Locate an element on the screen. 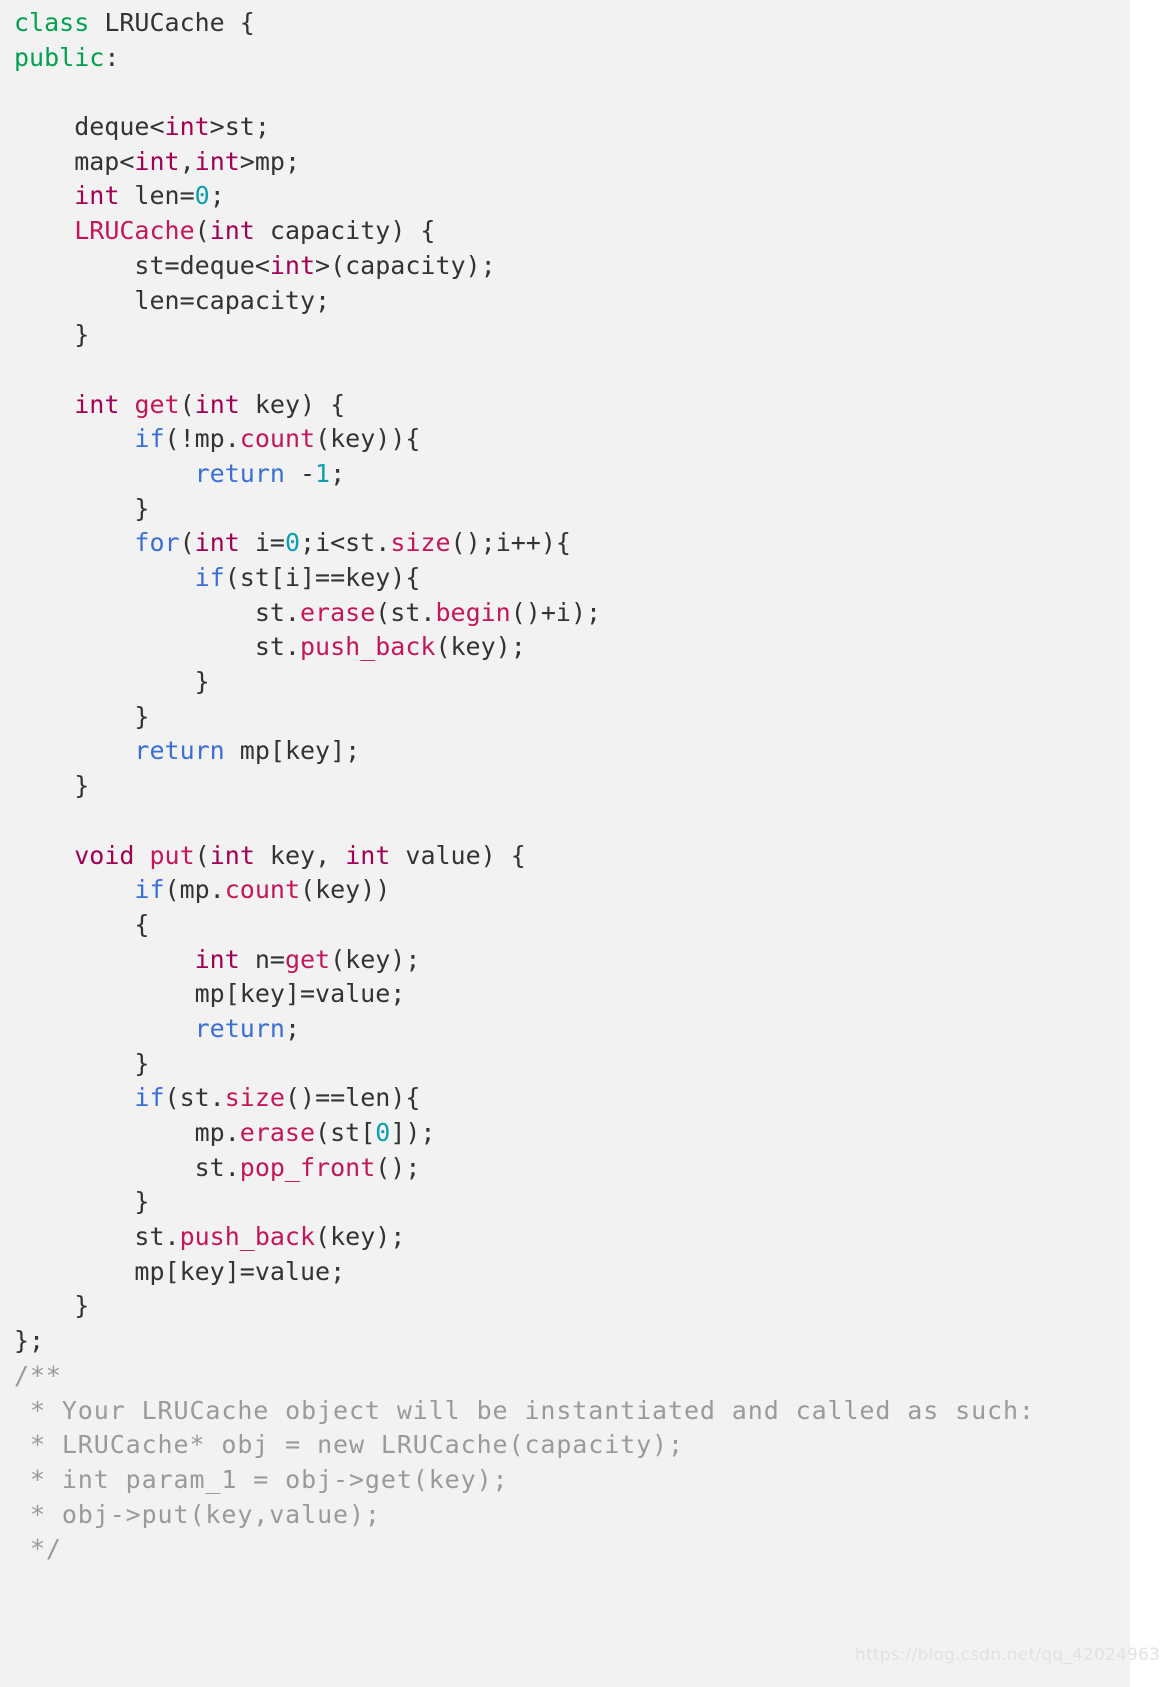 Image resolution: width=1171 pixels, height=1687 pixels. code-token-fn: LRUCache is located at coordinates (134, 231).